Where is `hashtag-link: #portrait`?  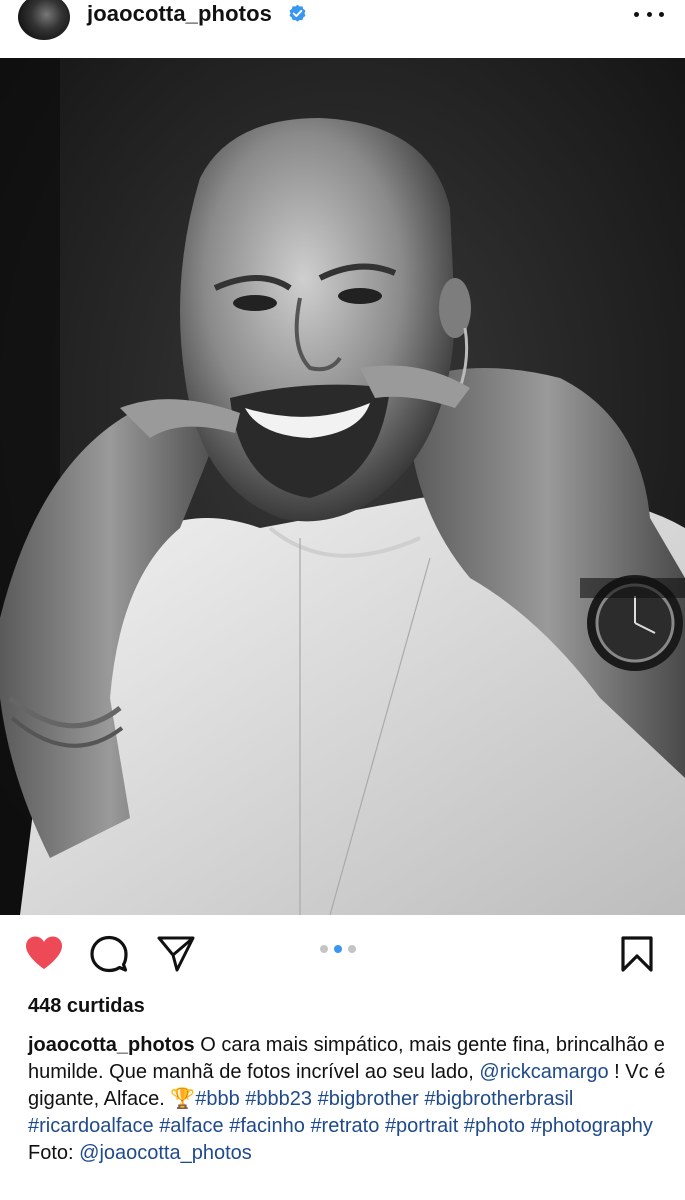 hashtag-link: #portrait is located at coordinates (421, 1126).